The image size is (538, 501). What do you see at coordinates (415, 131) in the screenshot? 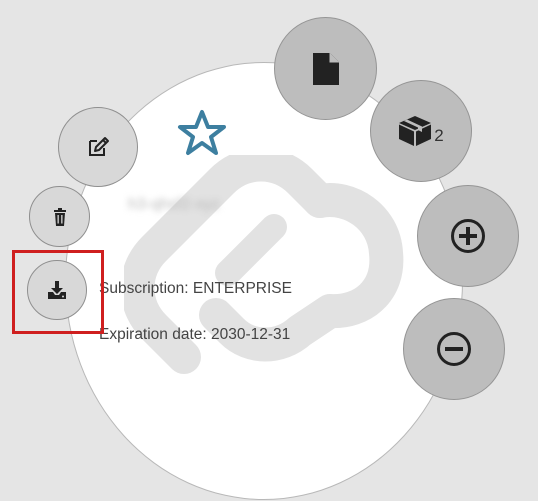
I see `package-box-icon` at bounding box center [415, 131].